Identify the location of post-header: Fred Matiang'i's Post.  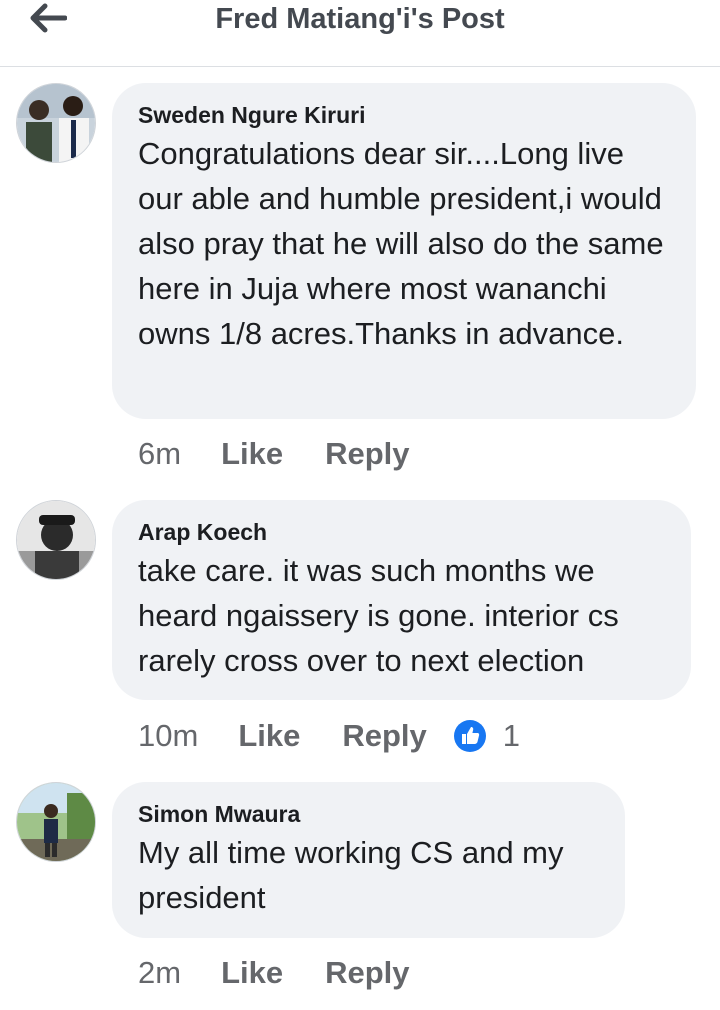
(360, 33).